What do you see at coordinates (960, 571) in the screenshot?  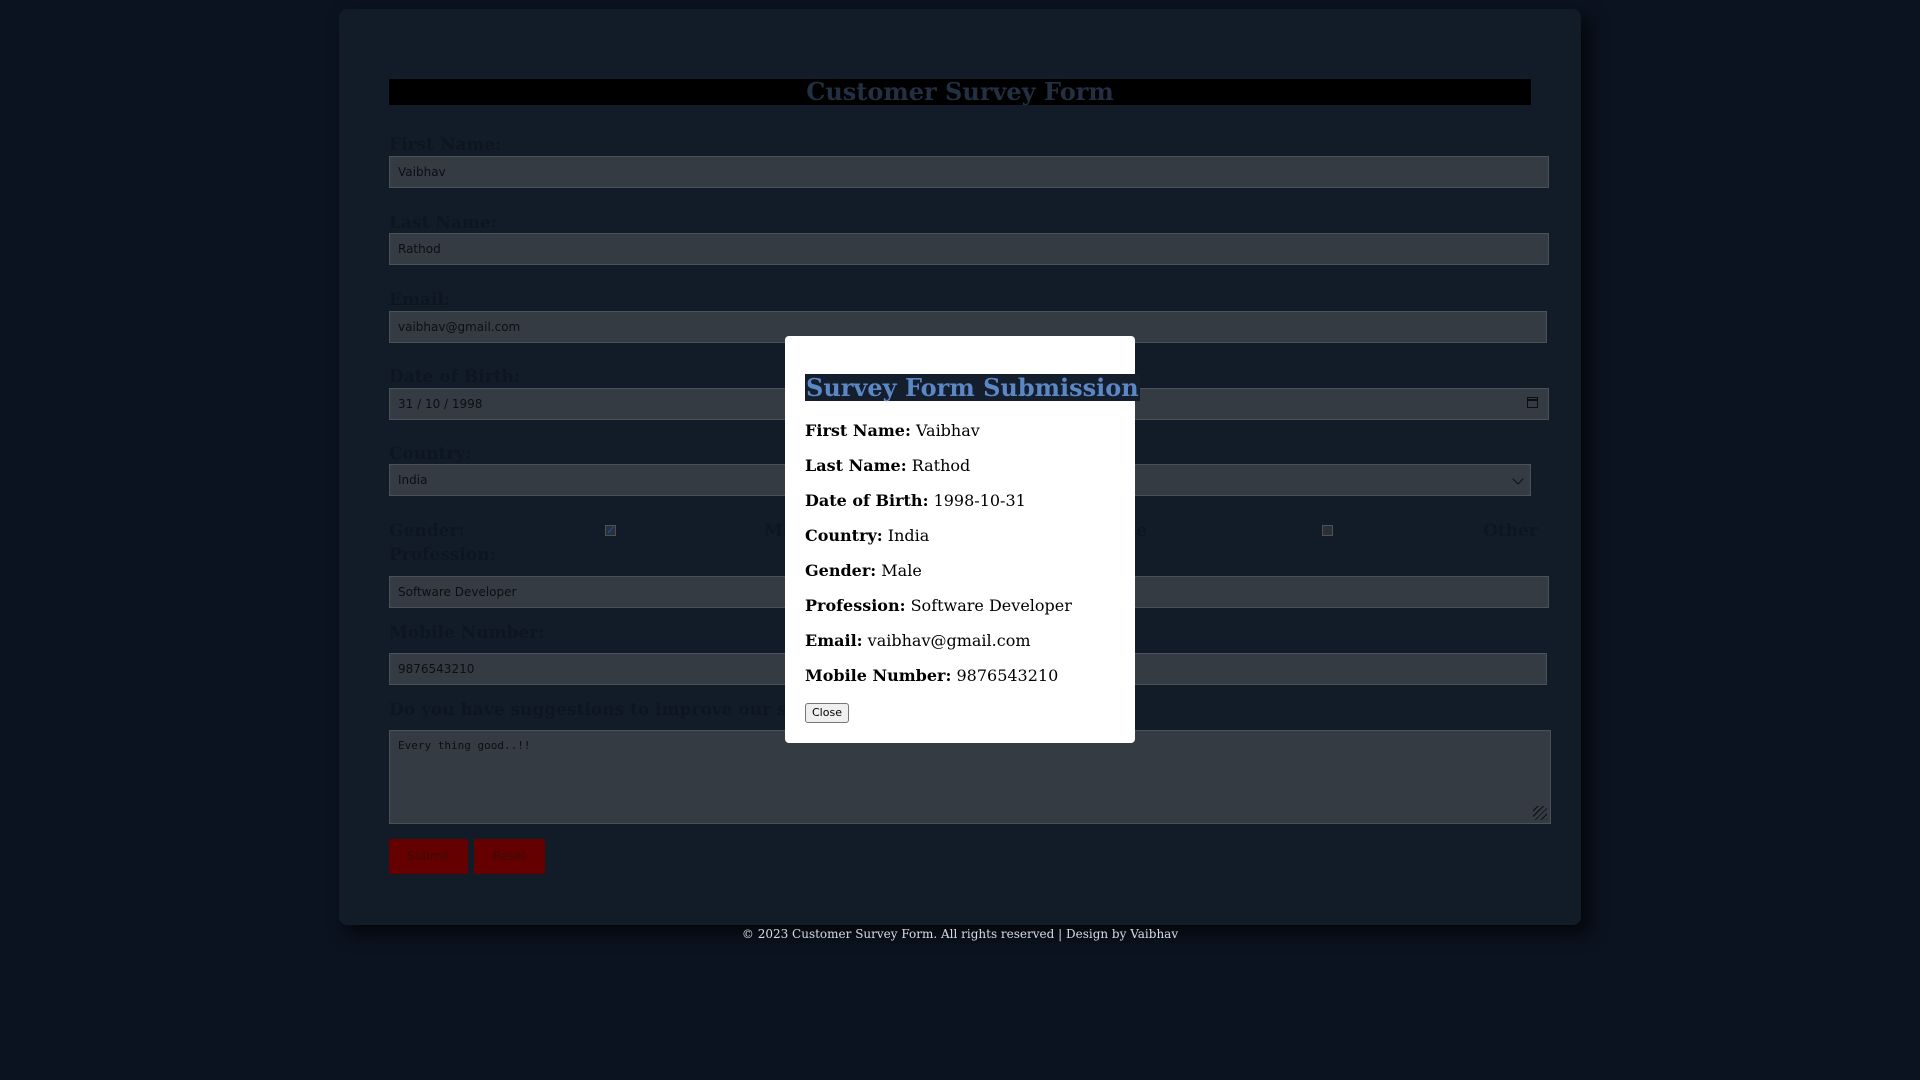 I see `modal-row: Gender: Male` at bounding box center [960, 571].